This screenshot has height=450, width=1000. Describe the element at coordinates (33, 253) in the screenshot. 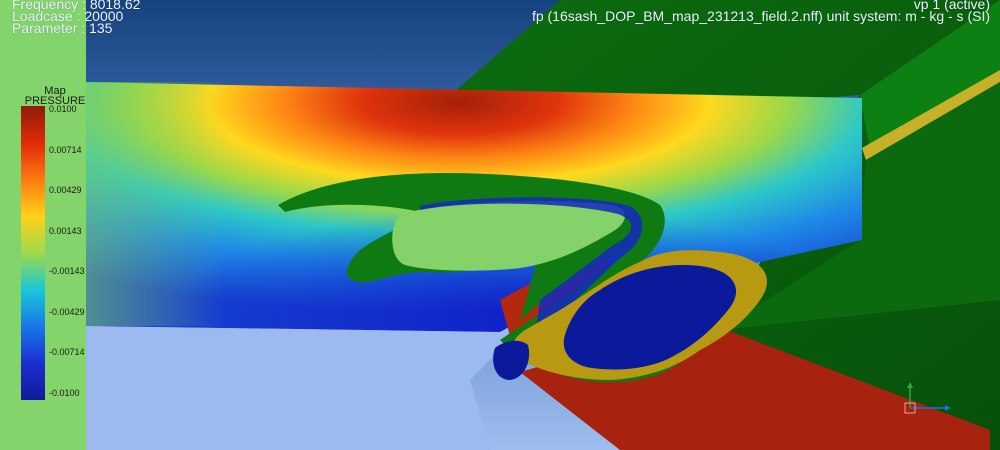

I see `legend-color-bar` at that location.